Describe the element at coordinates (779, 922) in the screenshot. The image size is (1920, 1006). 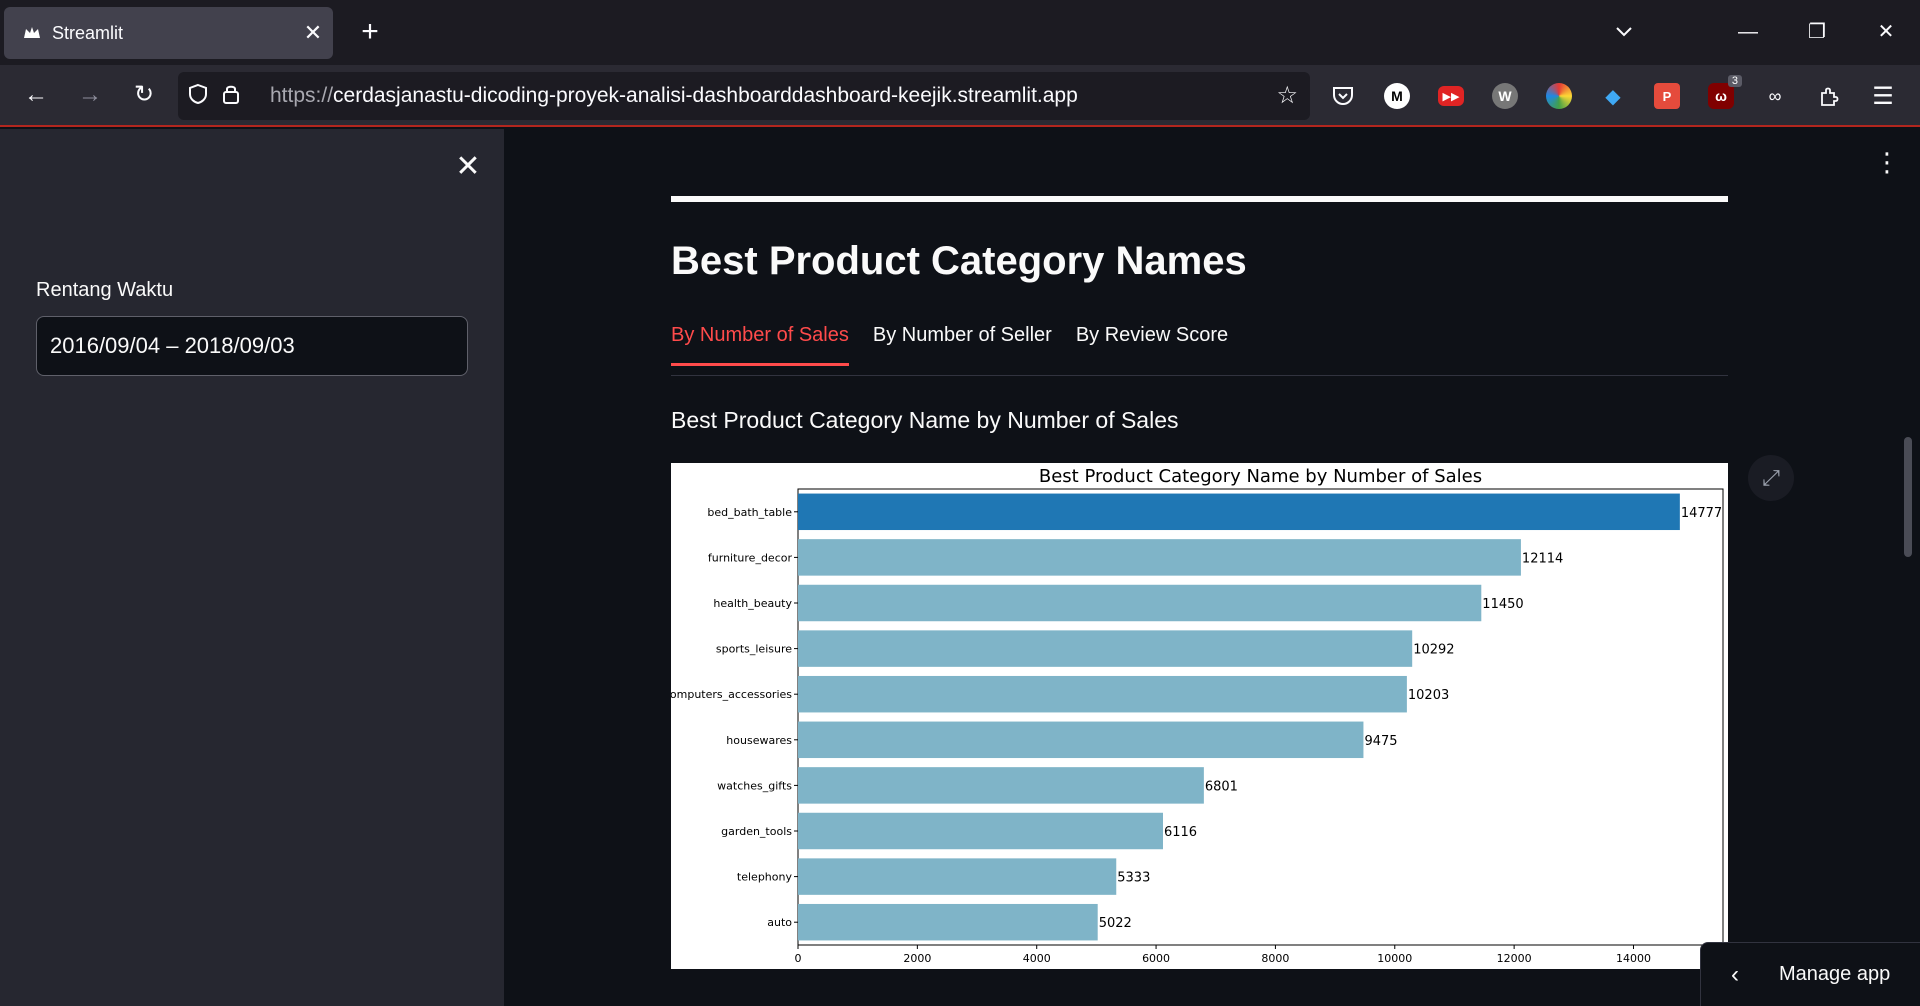
I see `y-tick-label: auto` at that location.